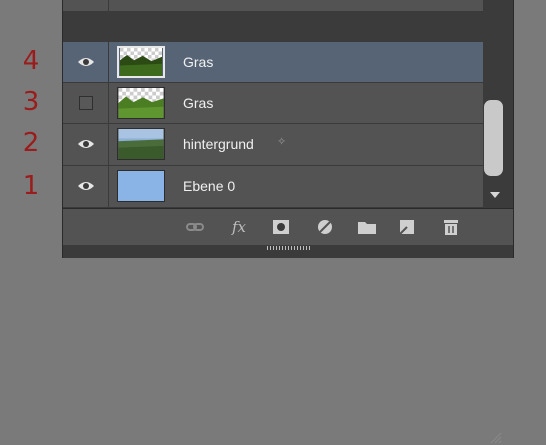 The width and height of the screenshot is (546, 445). I want to click on fx-icon: fx, so click(239, 227).